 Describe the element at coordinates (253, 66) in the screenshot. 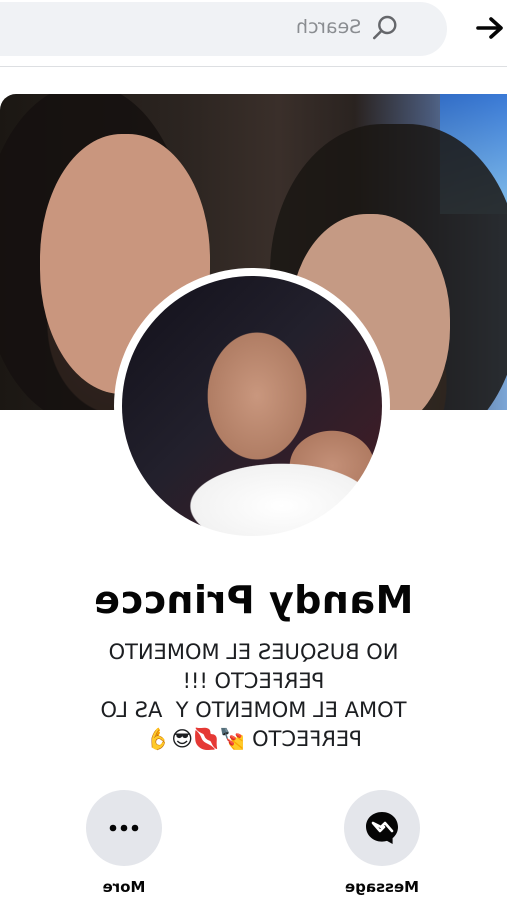

I see `divider` at that location.